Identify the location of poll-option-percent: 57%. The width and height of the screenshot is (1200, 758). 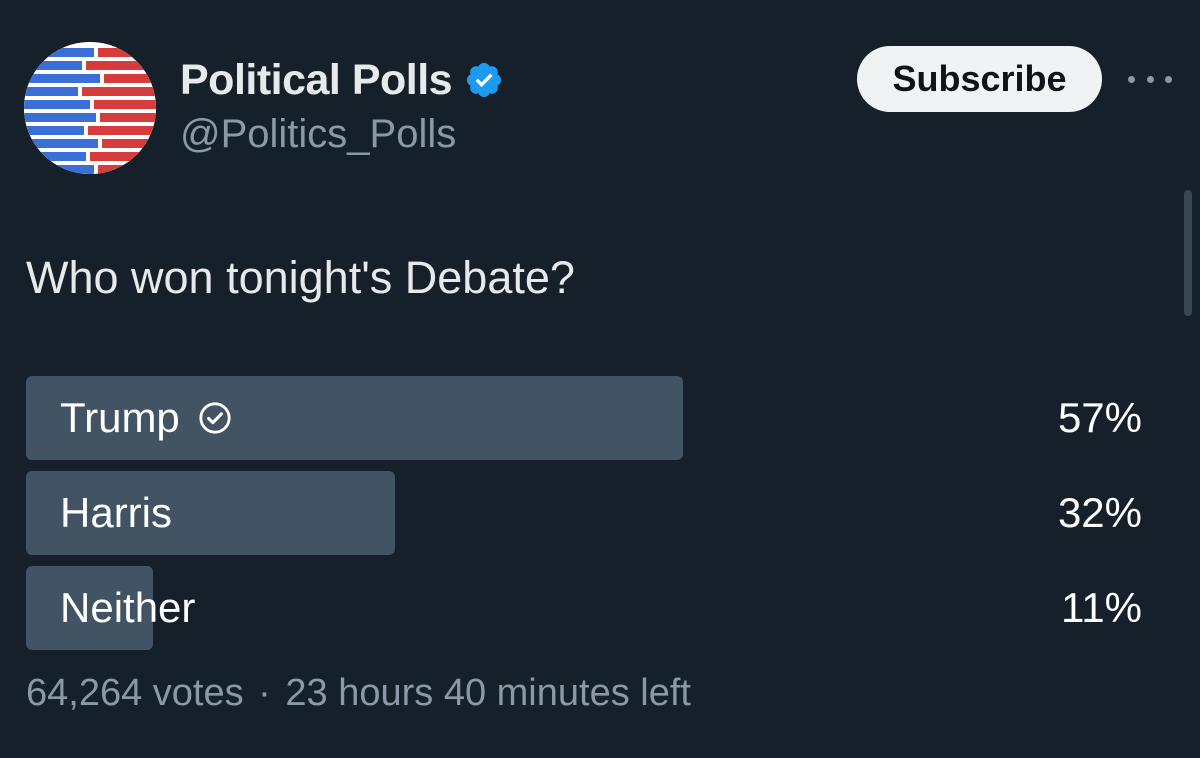
(1099, 417).